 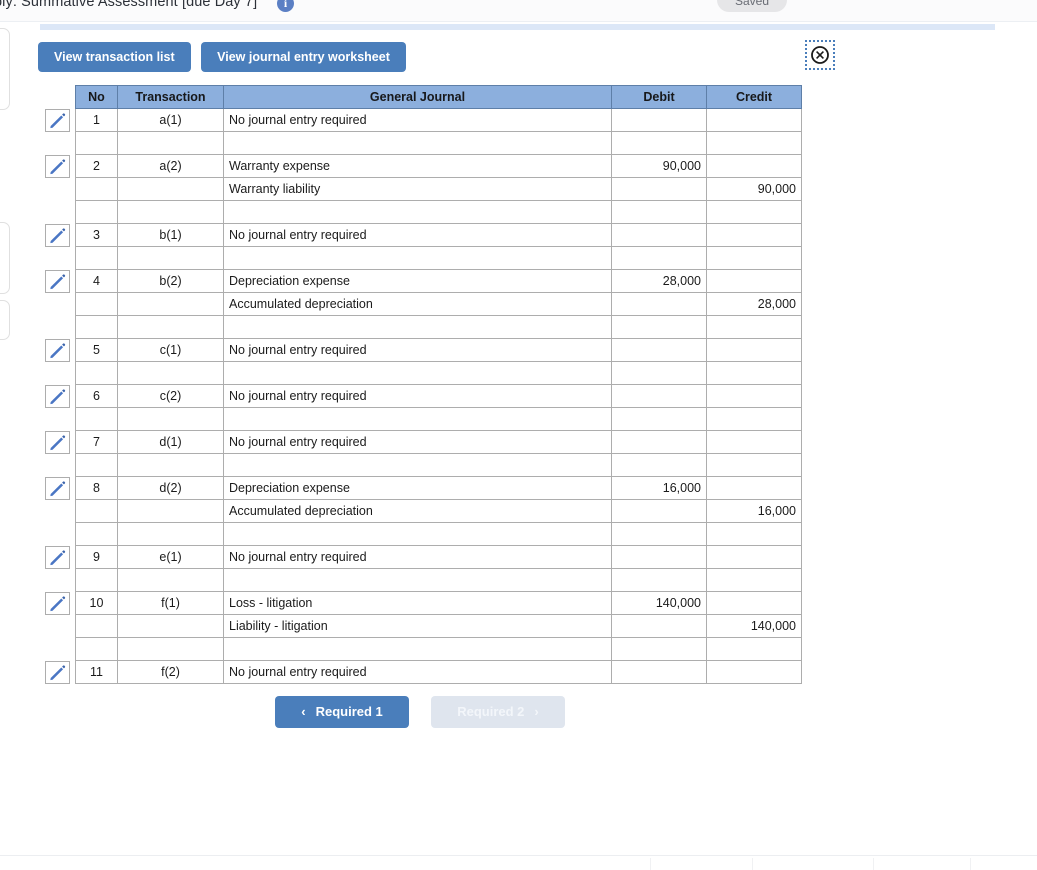 I want to click on saved-status-badge: Saved, so click(x=752, y=6).